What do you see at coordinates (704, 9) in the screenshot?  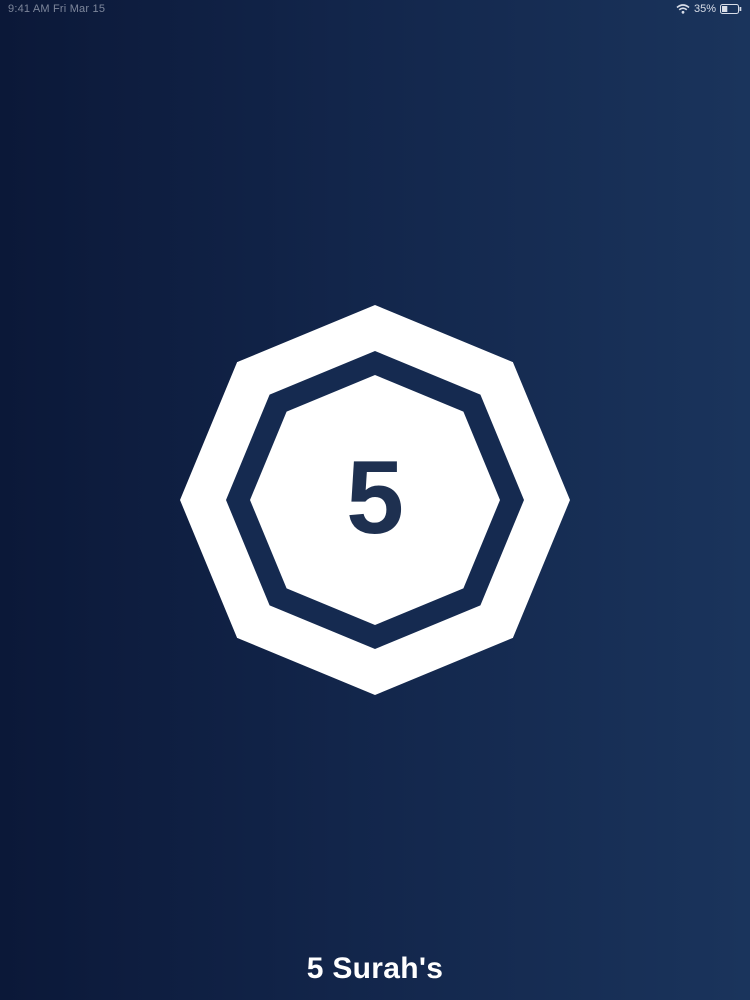 I see `battery-percent: 35%` at bounding box center [704, 9].